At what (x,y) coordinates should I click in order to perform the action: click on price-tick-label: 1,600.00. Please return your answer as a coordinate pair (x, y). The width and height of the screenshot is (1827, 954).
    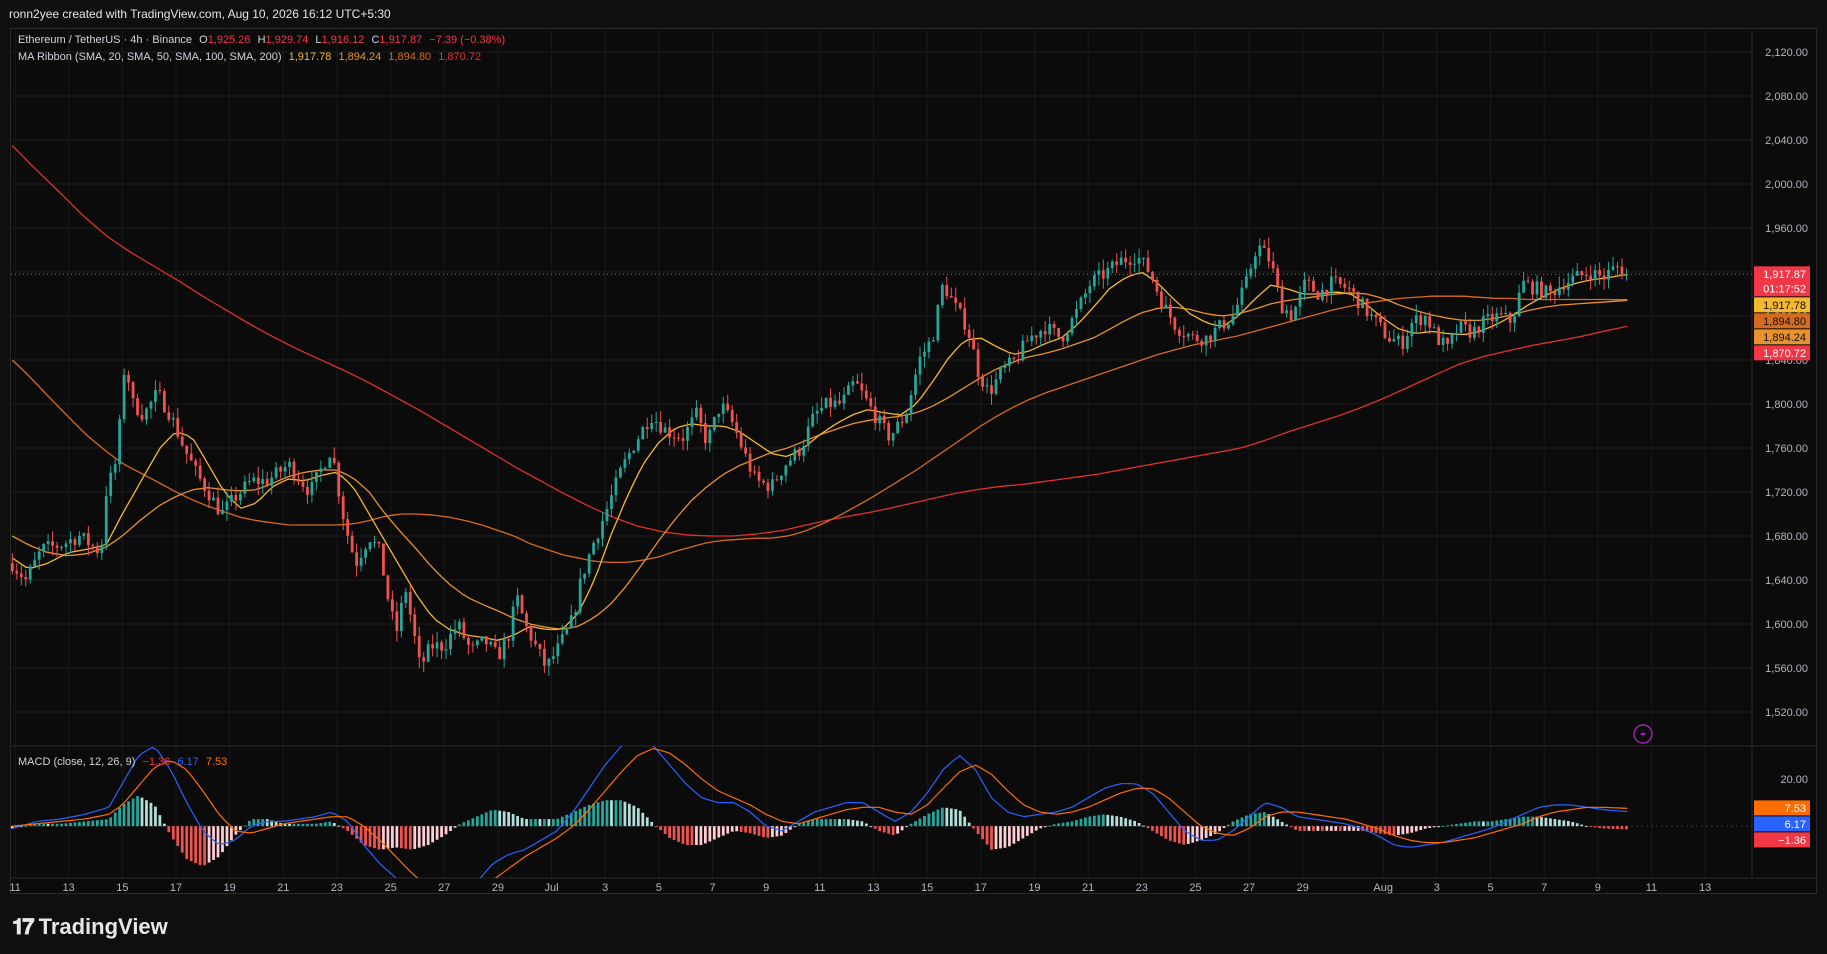
    Looking at the image, I should click on (1786, 625).